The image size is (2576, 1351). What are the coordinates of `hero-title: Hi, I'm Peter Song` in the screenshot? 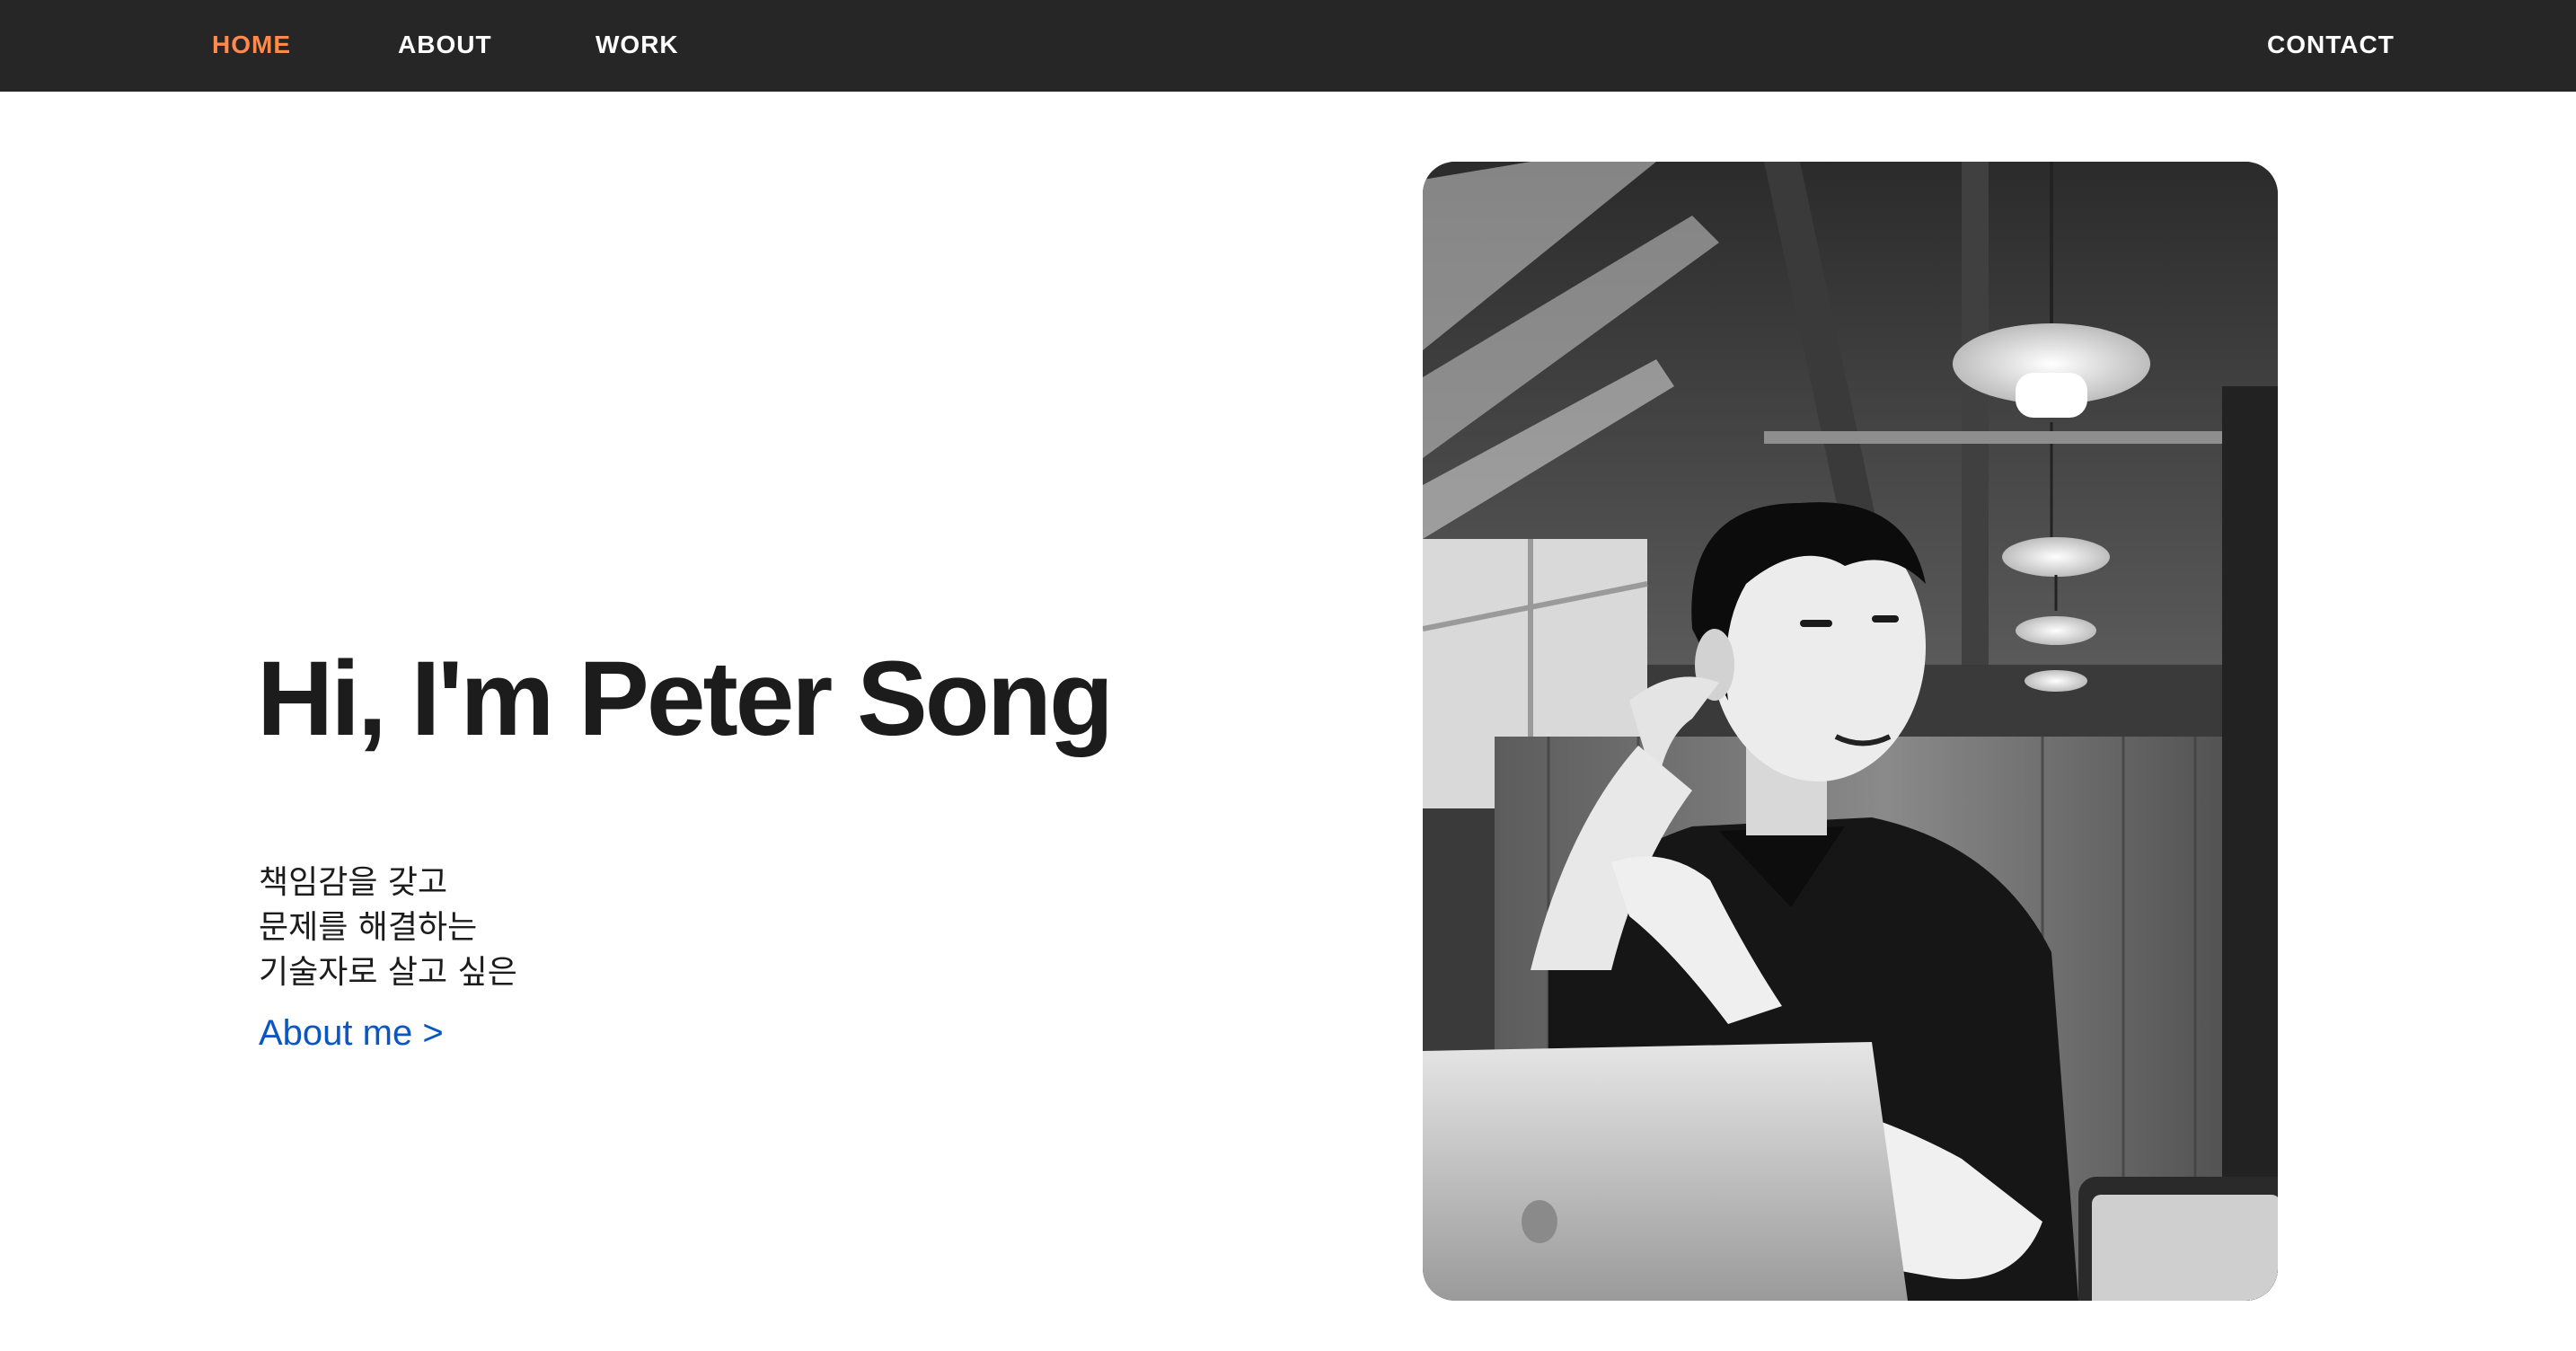 It's located at (685, 699).